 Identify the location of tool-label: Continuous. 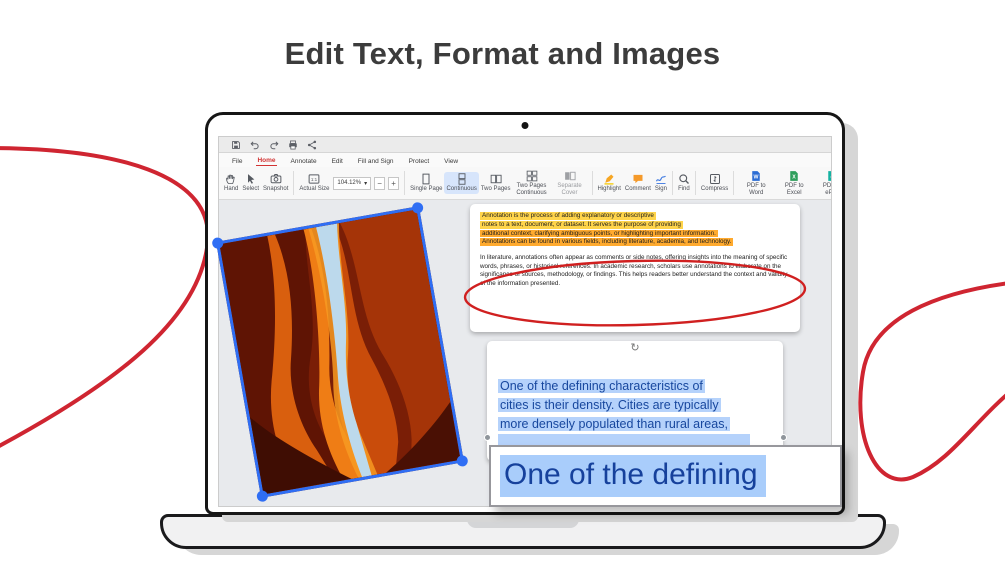
(461, 189).